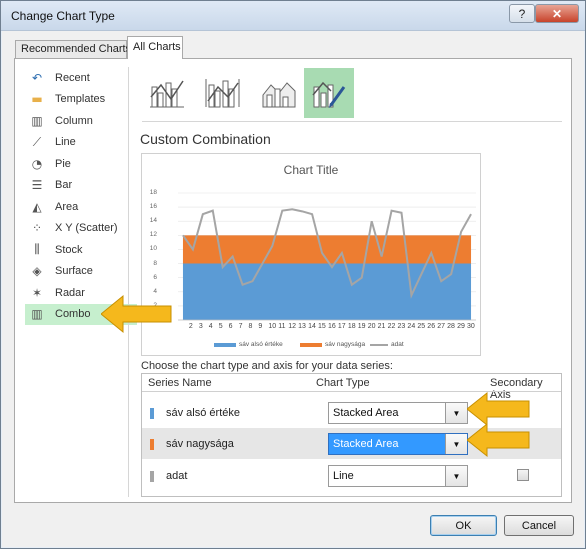 The image size is (586, 549). I want to click on x-tick-label: 28, so click(451, 326).